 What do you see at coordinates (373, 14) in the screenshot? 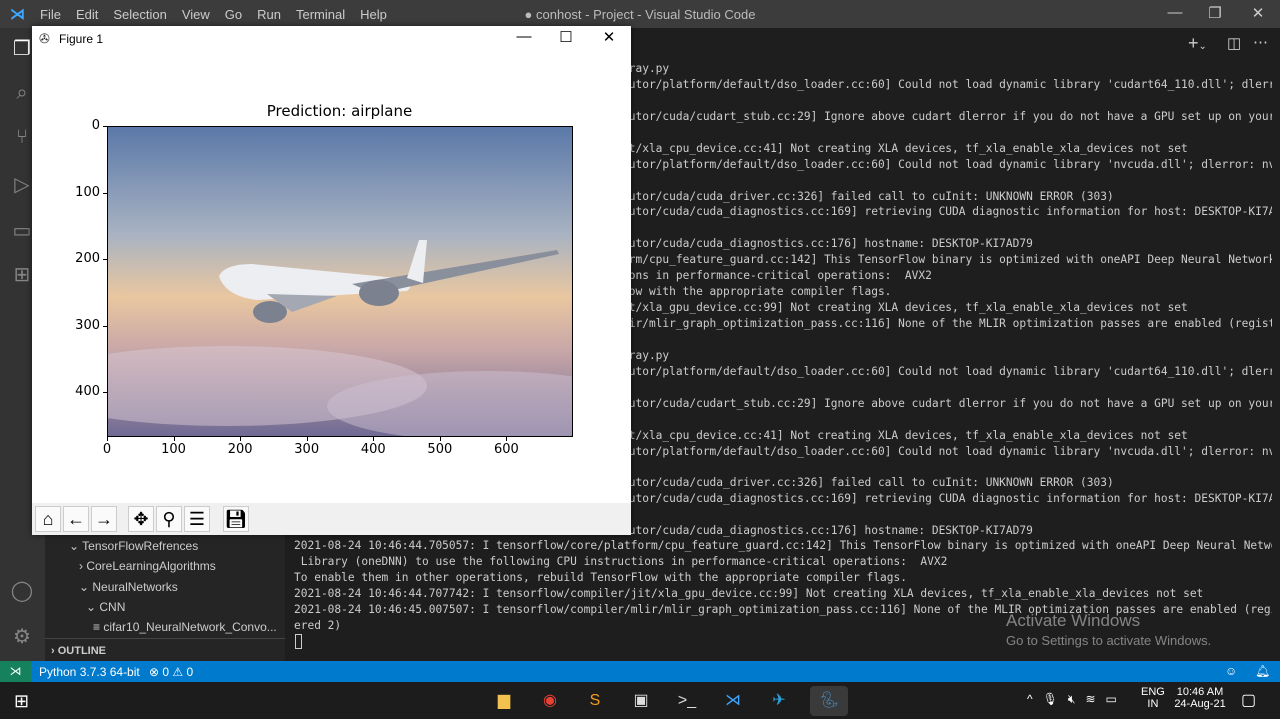
I see `menu-help: Help` at bounding box center [373, 14].